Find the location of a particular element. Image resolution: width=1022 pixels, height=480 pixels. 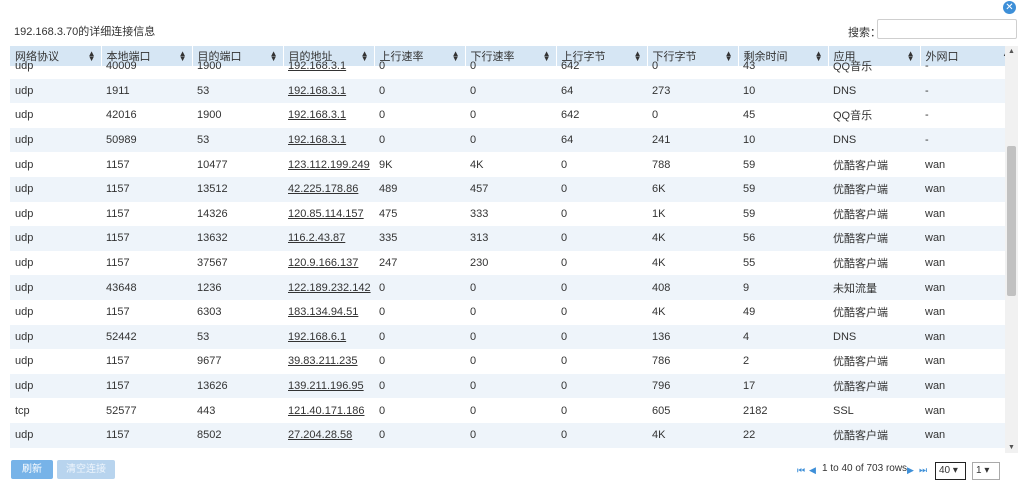

table-cell: 2182 is located at coordinates (755, 410).